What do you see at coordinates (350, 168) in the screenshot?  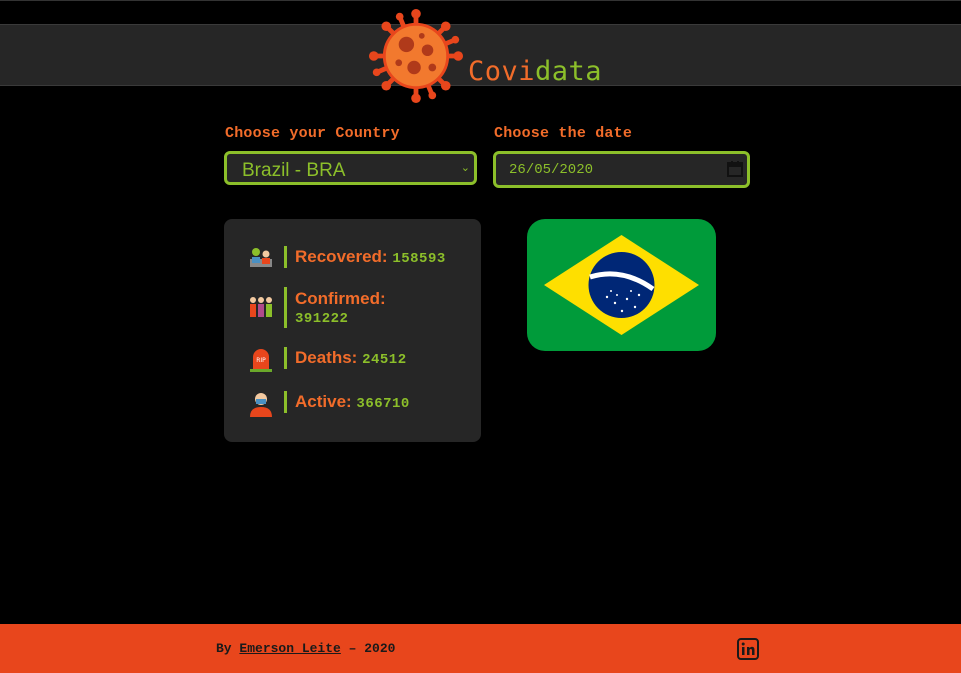 I see `country-select: Brazil - BRA ⌄` at bounding box center [350, 168].